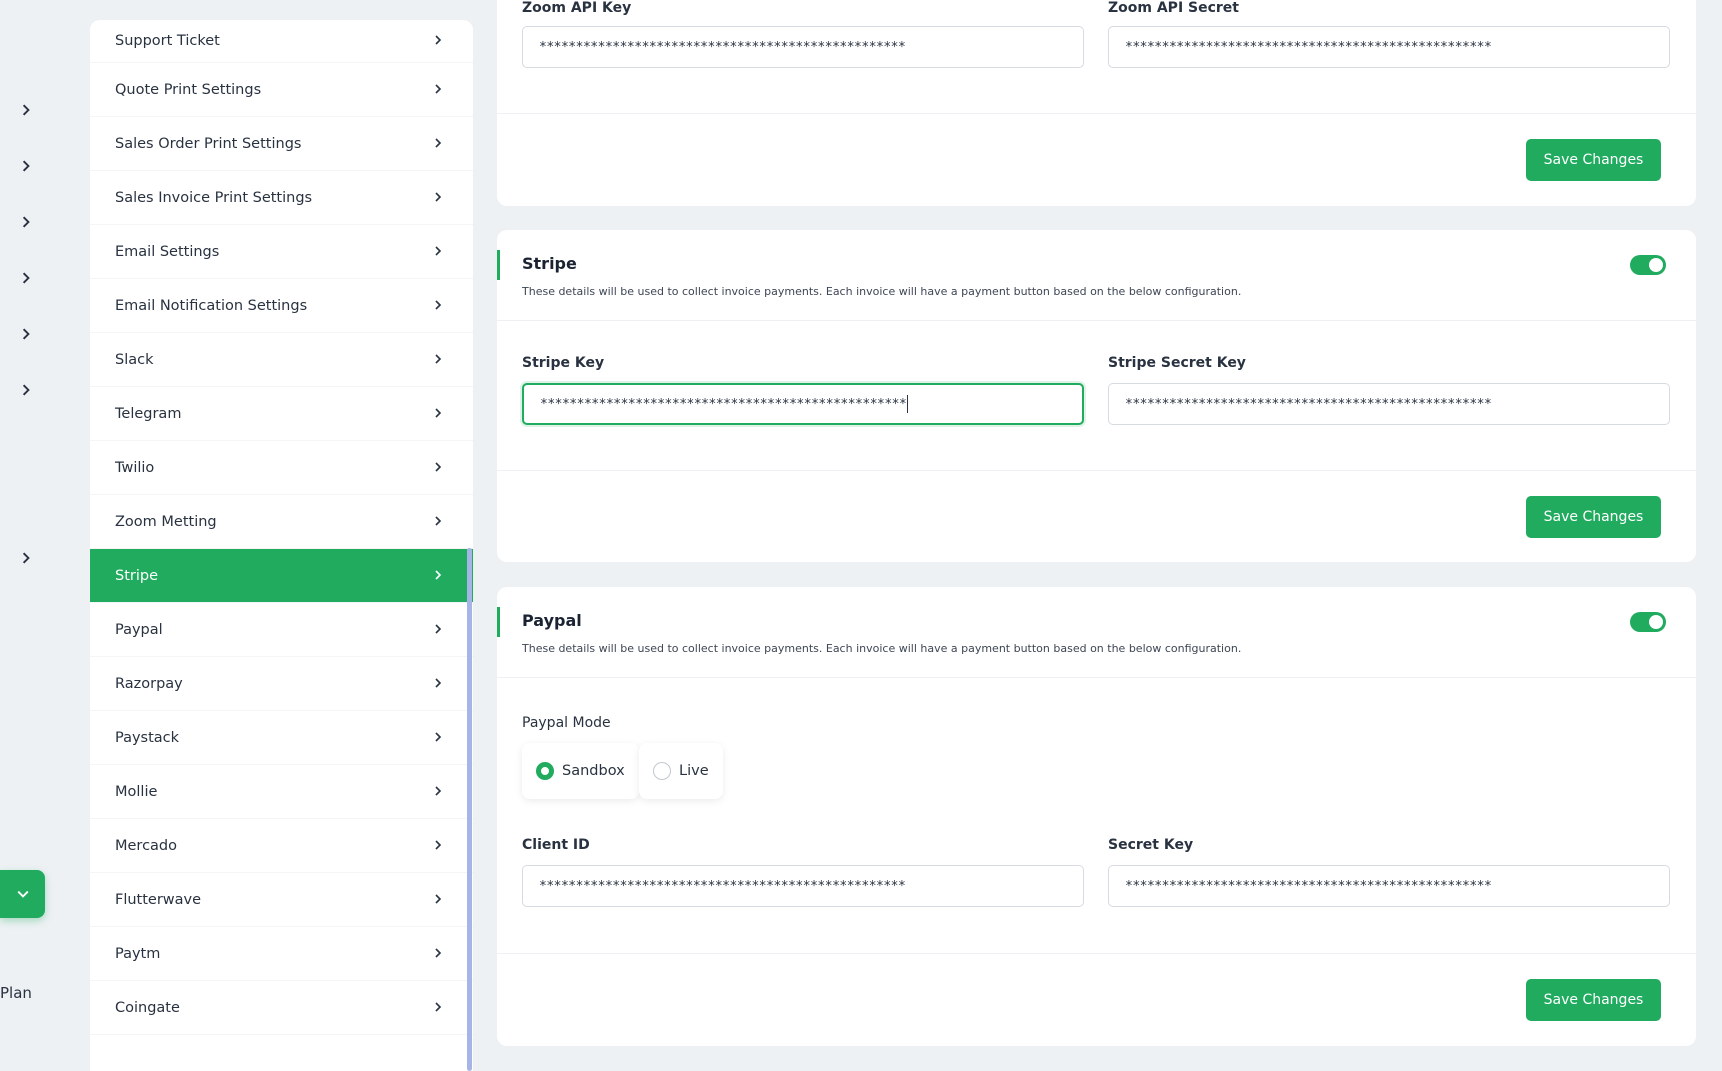 This screenshot has width=1722, height=1071. I want to click on menu-item-telegram: Telegram, so click(281, 414).